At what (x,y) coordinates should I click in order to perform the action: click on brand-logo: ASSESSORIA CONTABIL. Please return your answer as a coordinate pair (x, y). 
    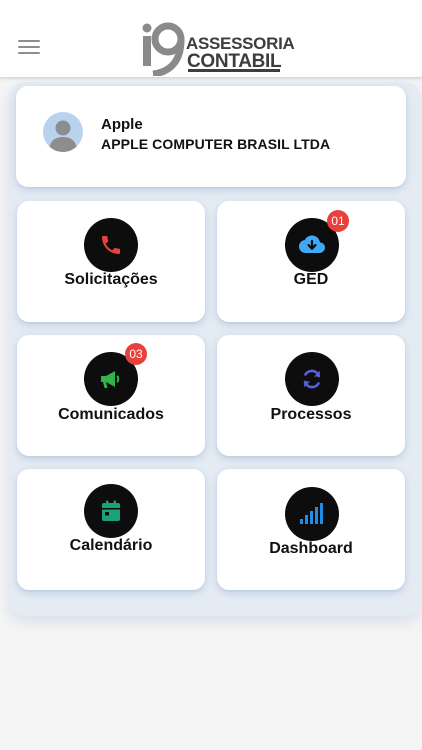
    Looking at the image, I should click on (218, 49).